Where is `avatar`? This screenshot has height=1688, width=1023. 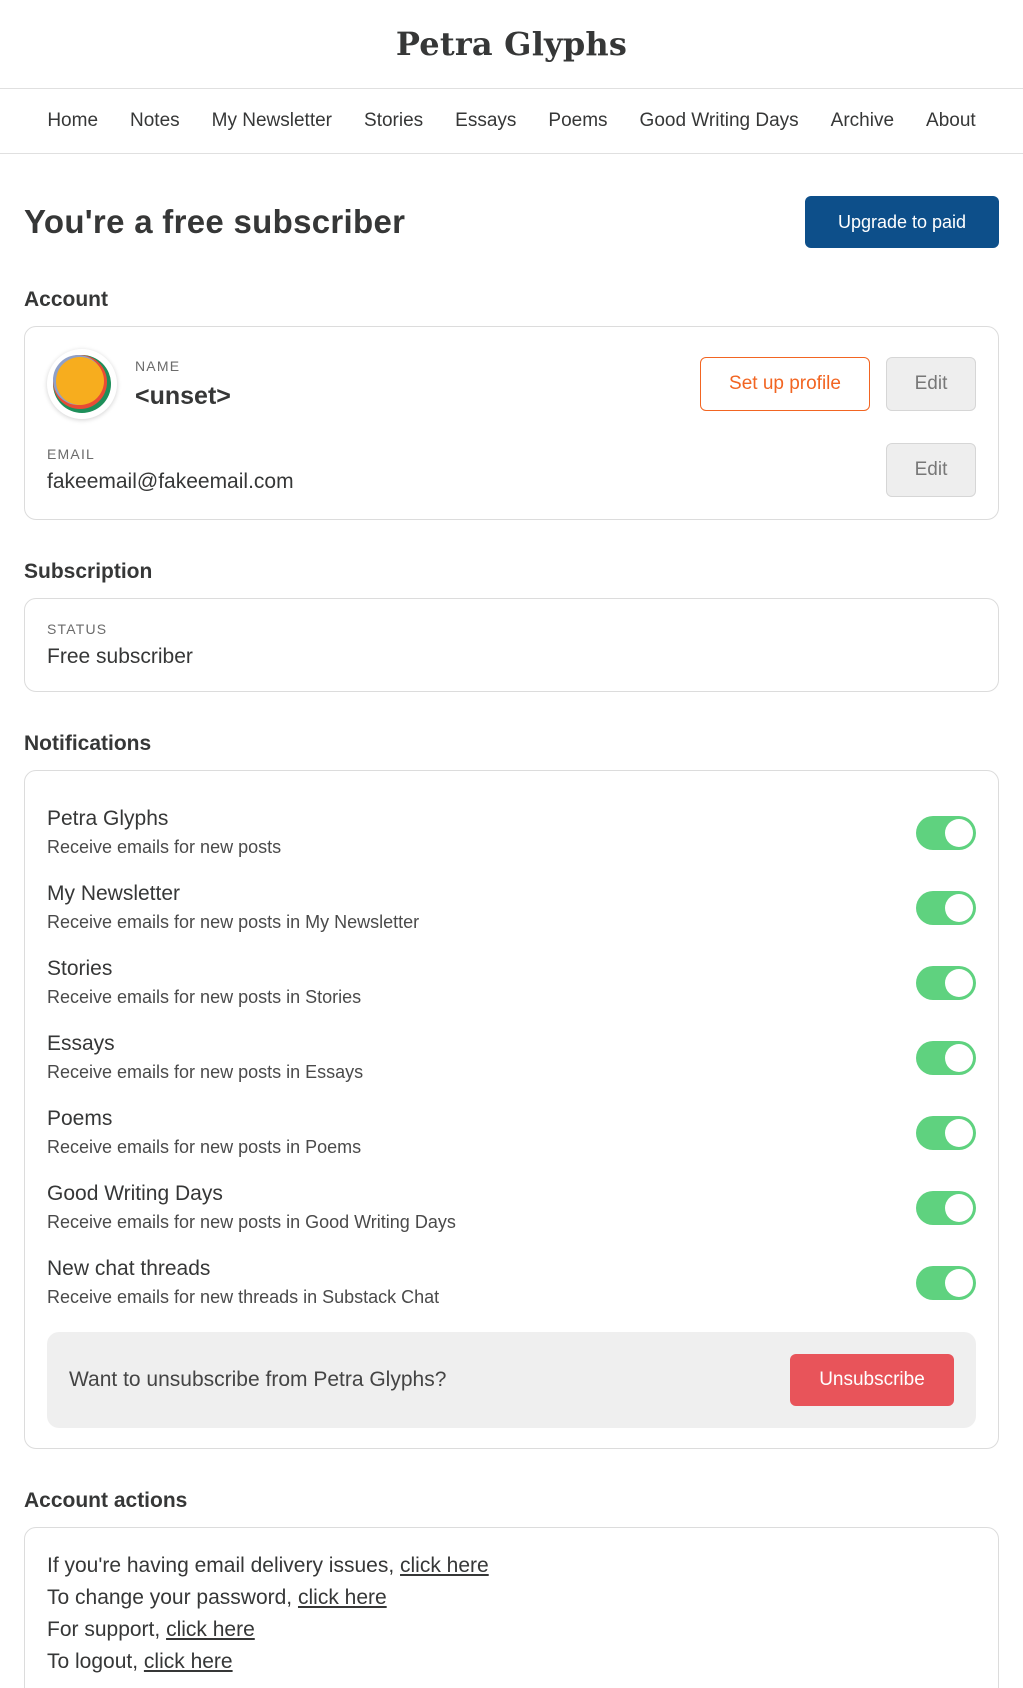 avatar is located at coordinates (82, 384).